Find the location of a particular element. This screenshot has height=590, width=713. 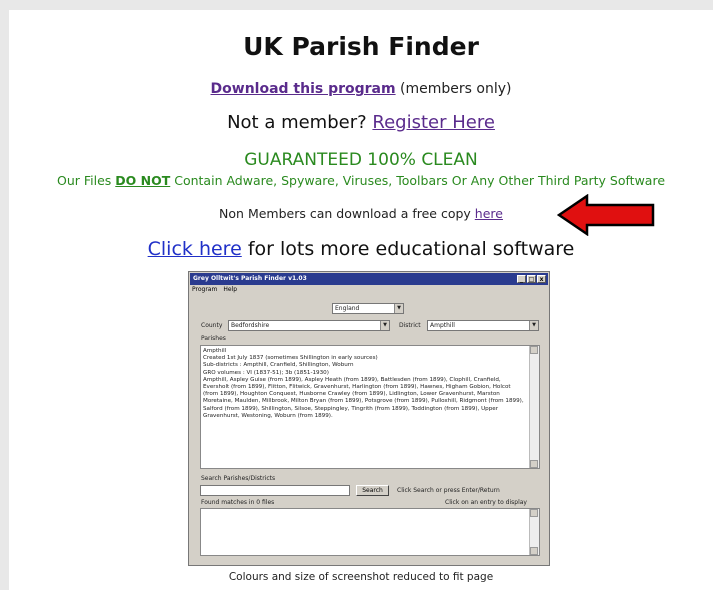

free-copy-link: here is located at coordinates (489, 213).